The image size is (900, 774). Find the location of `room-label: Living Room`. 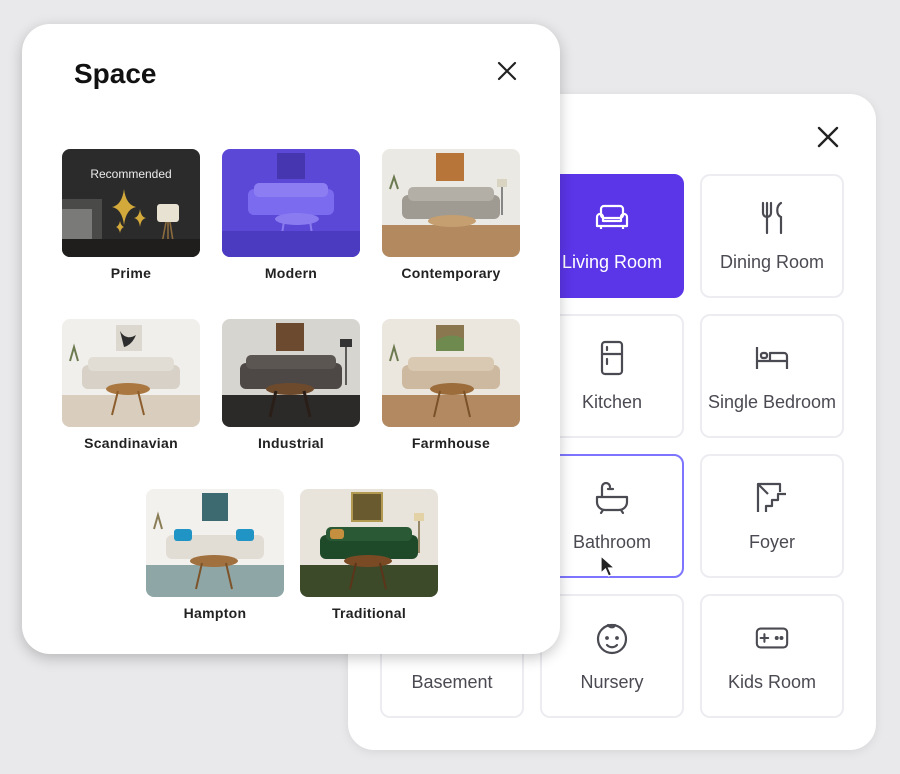

room-label: Living Room is located at coordinates (612, 261).